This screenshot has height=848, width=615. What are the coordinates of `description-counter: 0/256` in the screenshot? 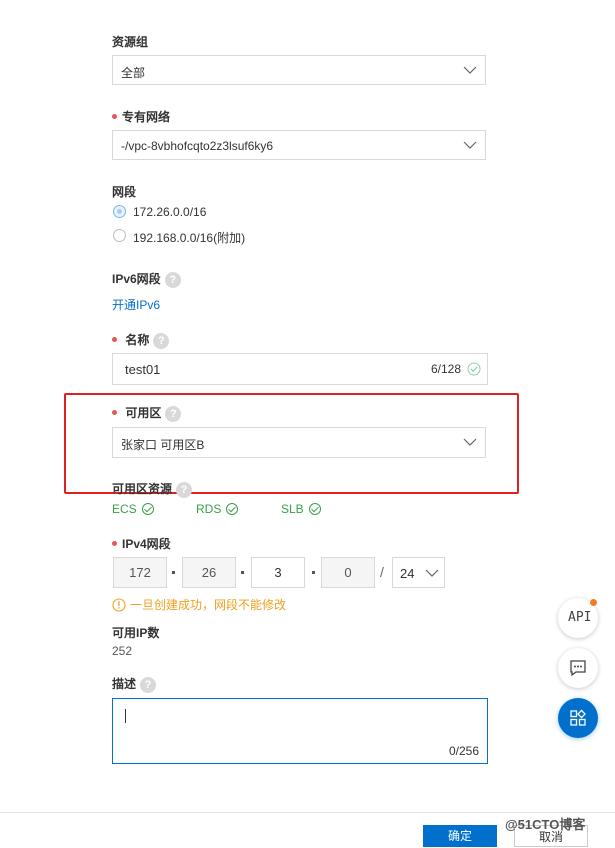 It's located at (463, 751).